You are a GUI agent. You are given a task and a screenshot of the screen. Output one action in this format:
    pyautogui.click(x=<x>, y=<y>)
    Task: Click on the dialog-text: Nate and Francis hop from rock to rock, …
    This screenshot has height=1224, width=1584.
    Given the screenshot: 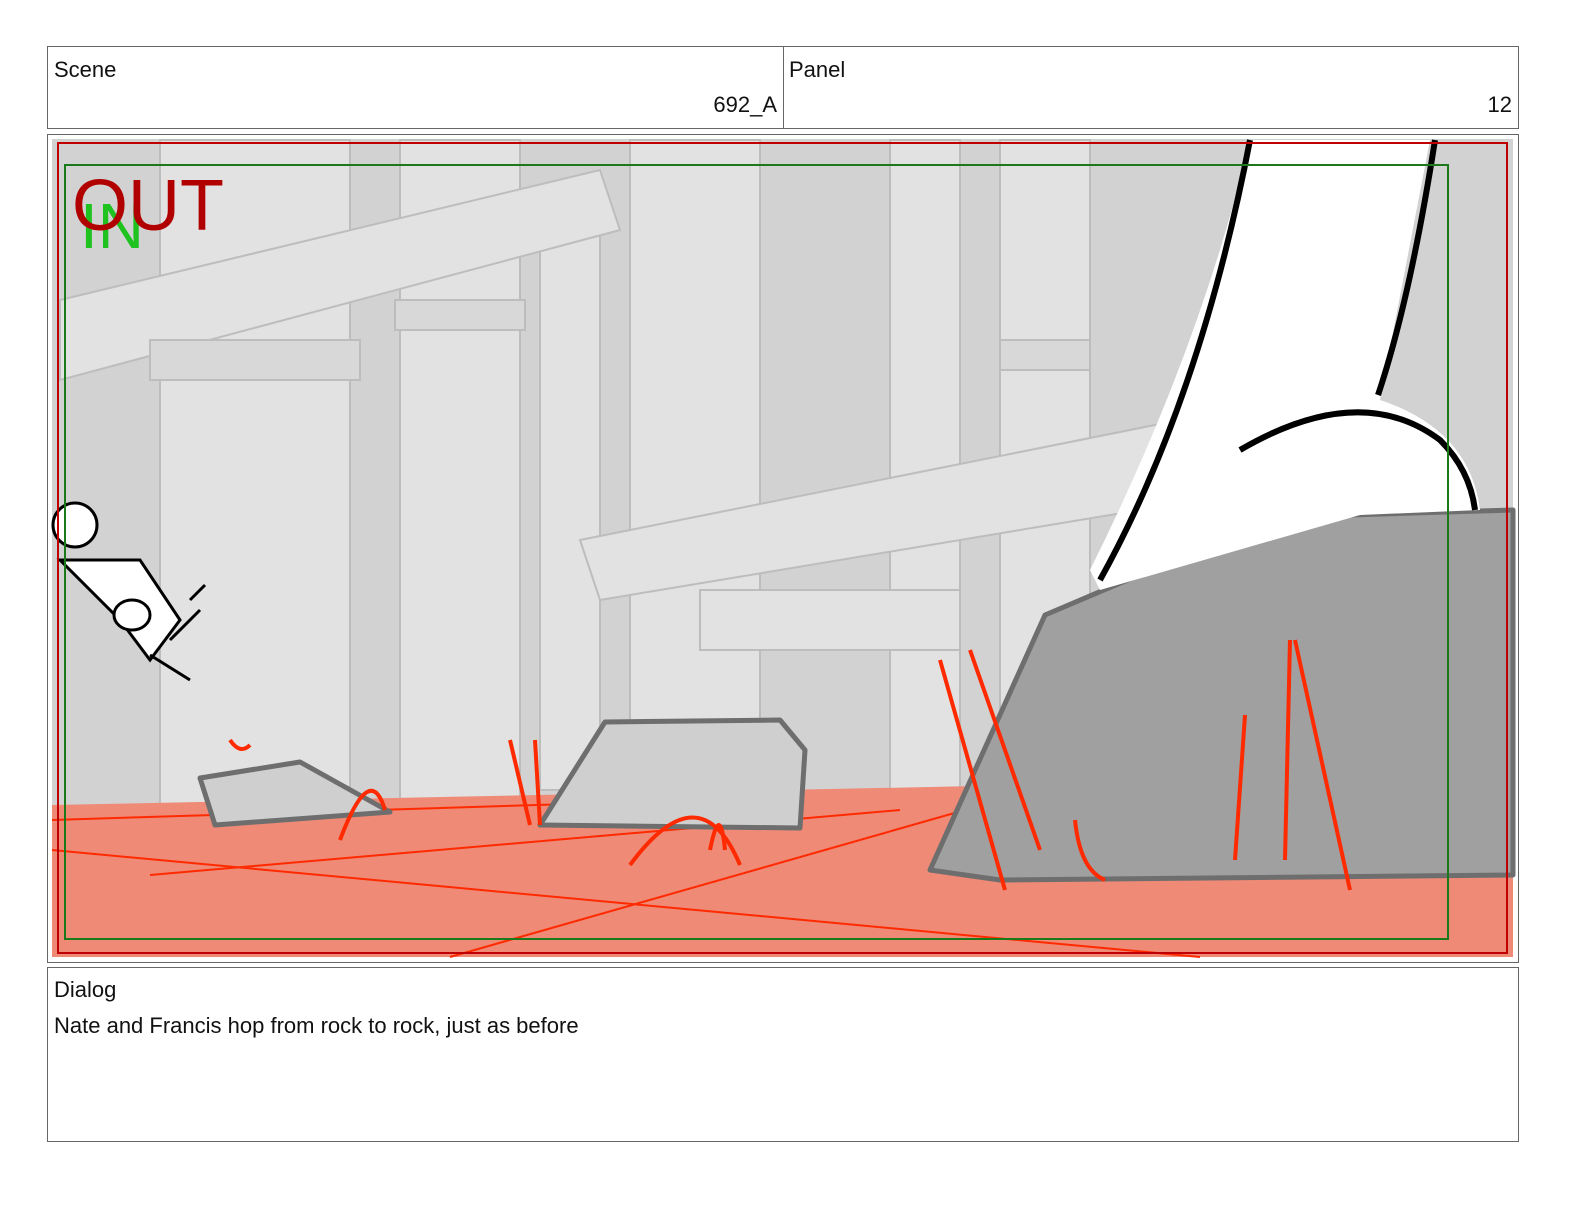 What is the action you would take?
    pyautogui.click(x=316, y=1025)
    